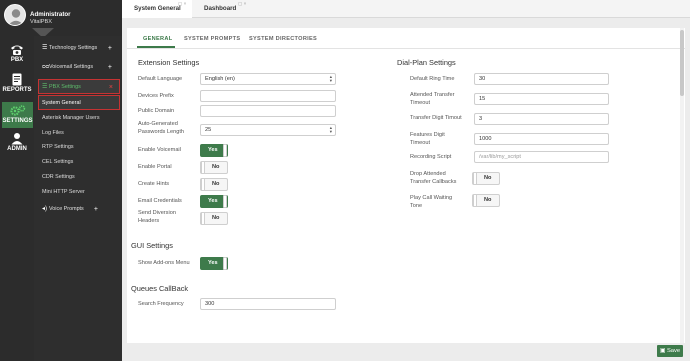 This screenshot has width=690, height=361. What do you see at coordinates (682, 185) in the screenshot?
I see `panel-scrollbar` at bounding box center [682, 185].